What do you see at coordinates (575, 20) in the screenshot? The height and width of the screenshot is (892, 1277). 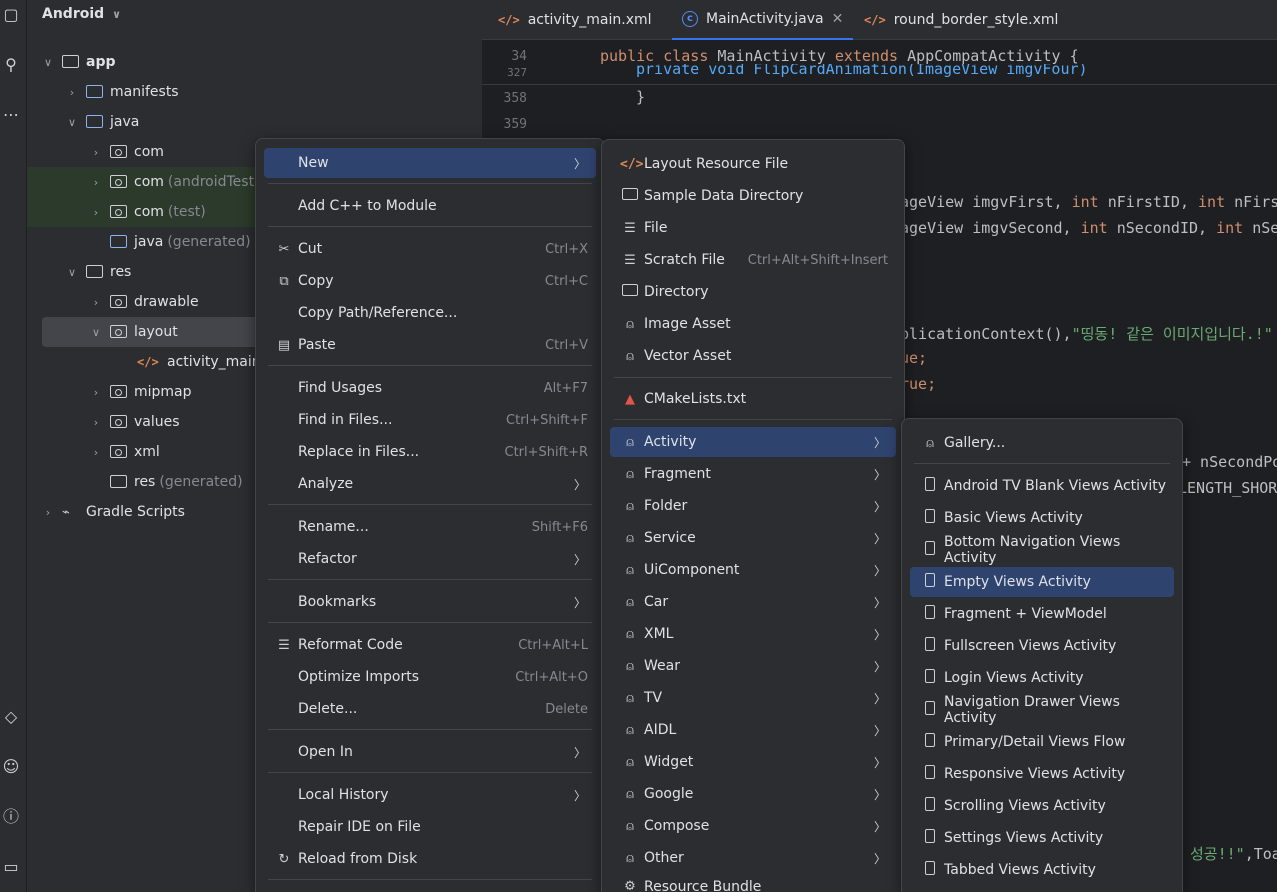 I see `tab-activity-main-xml: </> activity_main.xml` at bounding box center [575, 20].